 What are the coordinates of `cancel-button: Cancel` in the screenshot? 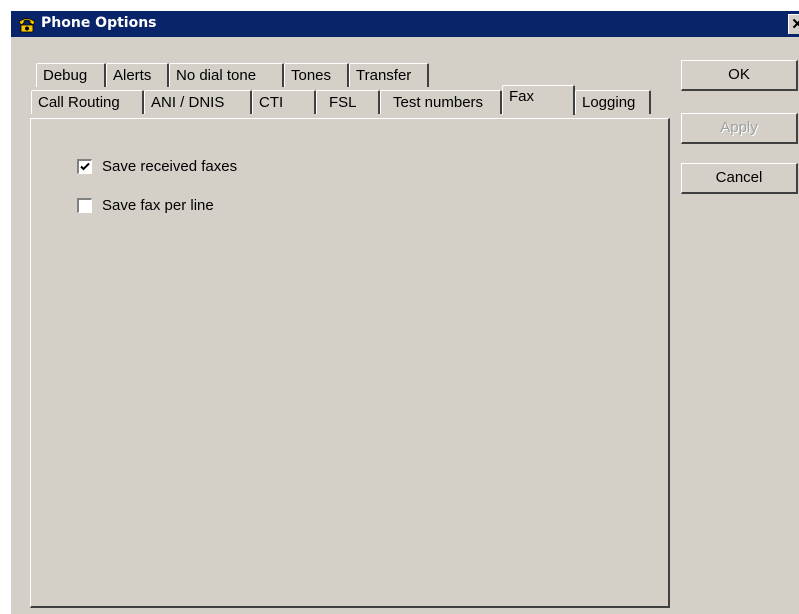 It's located at (739, 178).